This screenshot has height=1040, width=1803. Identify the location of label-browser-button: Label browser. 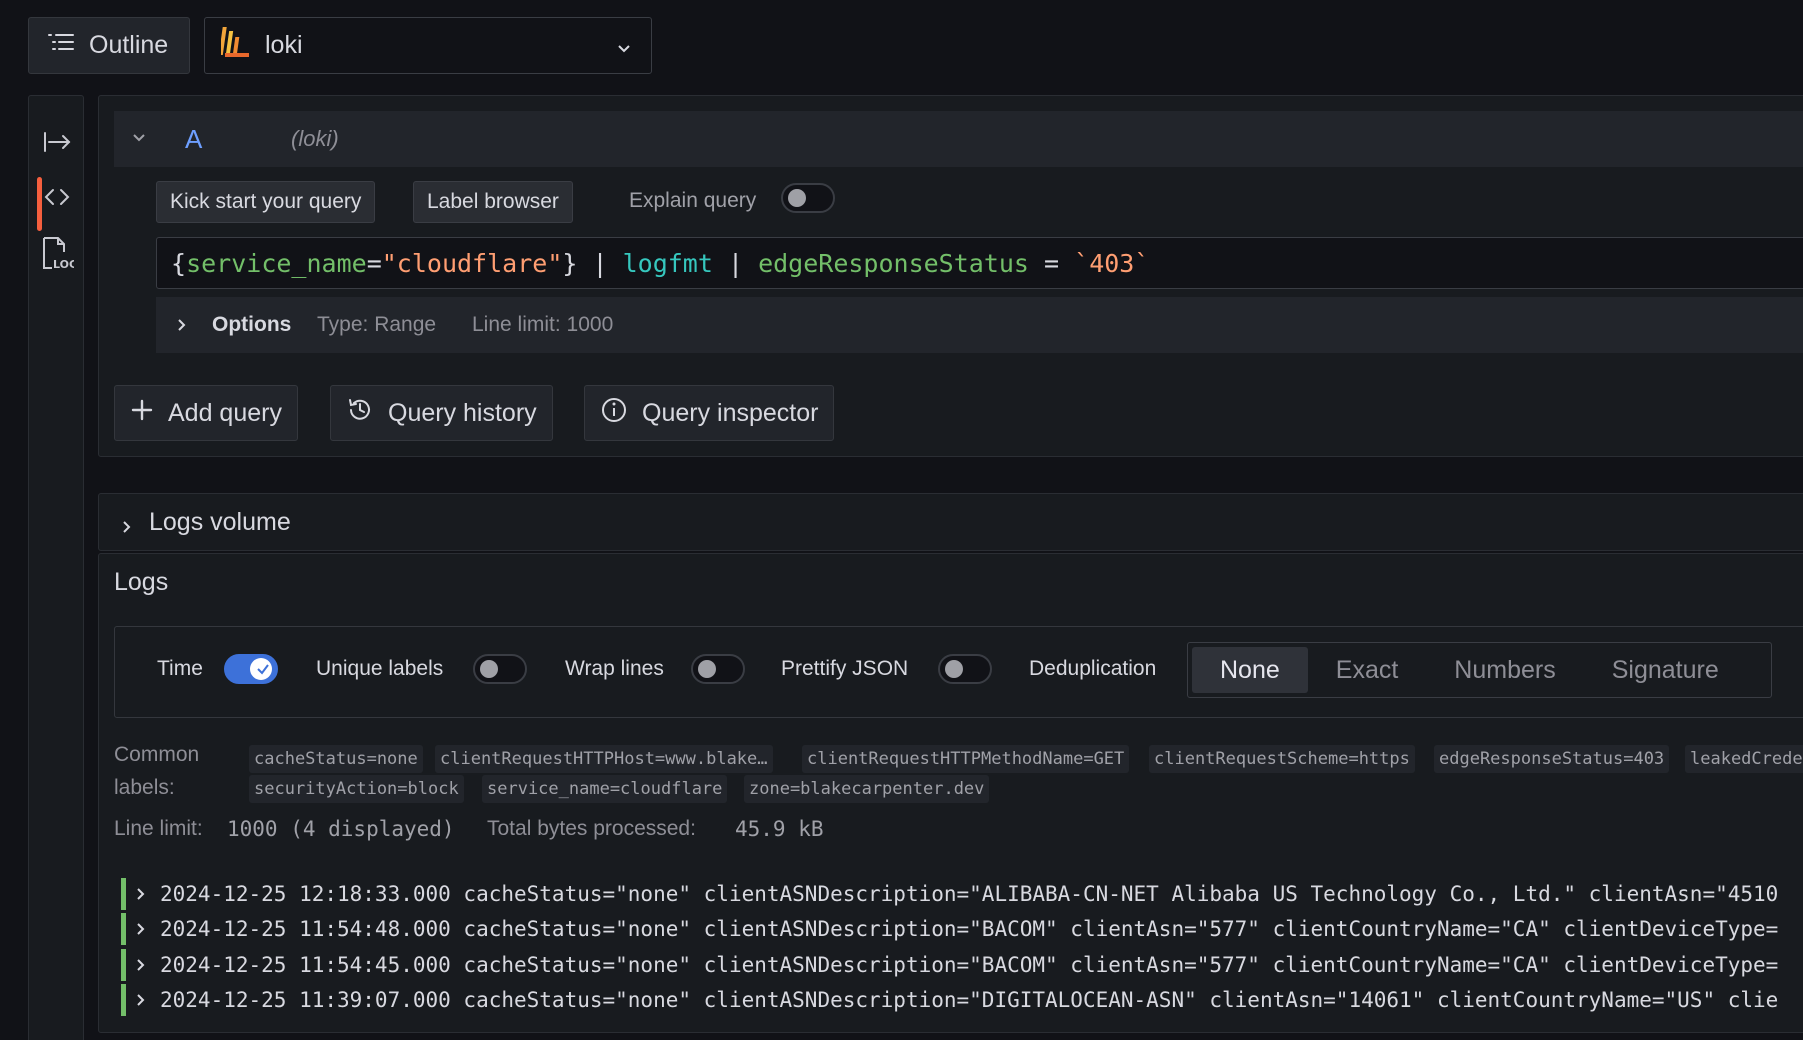
(493, 202).